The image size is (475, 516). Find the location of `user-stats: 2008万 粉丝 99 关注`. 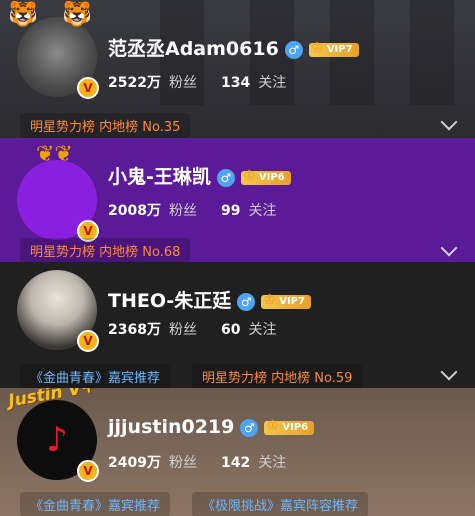

user-stats: 2008万 粉丝 99 关注 is located at coordinates (192, 211).